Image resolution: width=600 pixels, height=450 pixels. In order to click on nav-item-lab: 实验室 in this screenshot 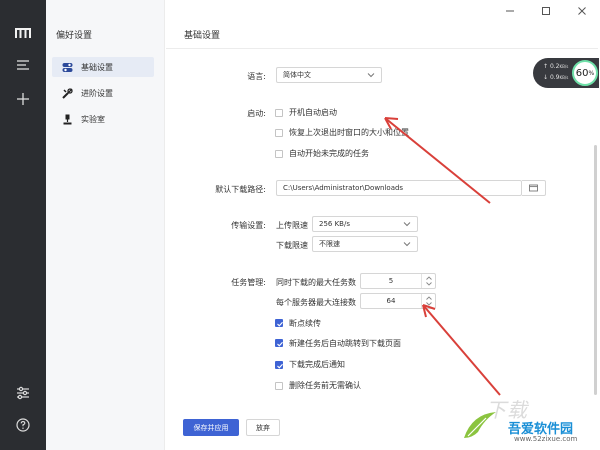, I will do `click(103, 119)`.